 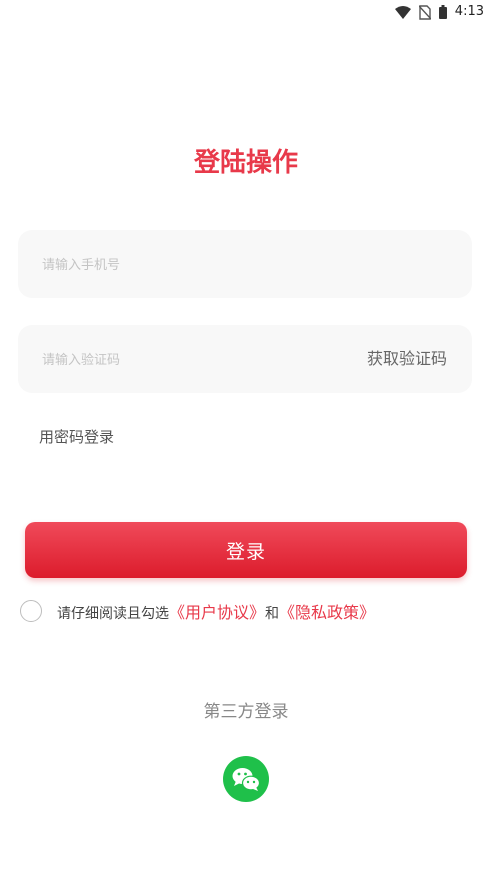 I want to click on code-field: 获取验证码, so click(x=245, y=360).